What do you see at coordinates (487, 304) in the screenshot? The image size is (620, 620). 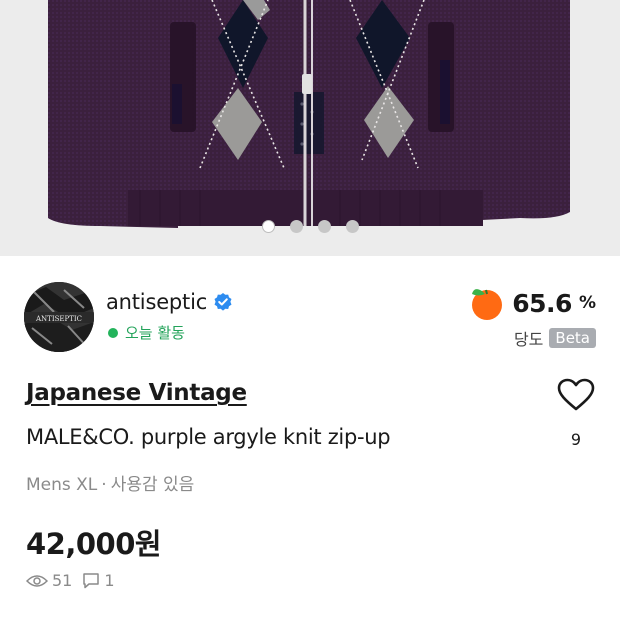 I see `tangerine-icon` at bounding box center [487, 304].